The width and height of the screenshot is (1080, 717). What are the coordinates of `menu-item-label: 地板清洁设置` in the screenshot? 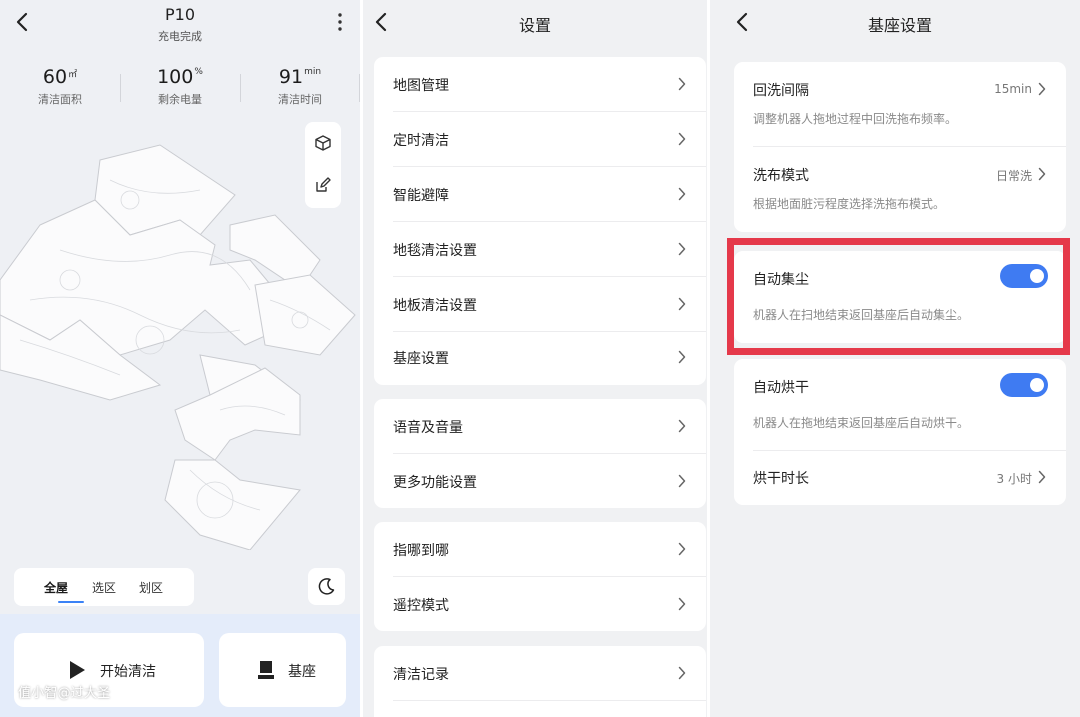 It's located at (435, 306).